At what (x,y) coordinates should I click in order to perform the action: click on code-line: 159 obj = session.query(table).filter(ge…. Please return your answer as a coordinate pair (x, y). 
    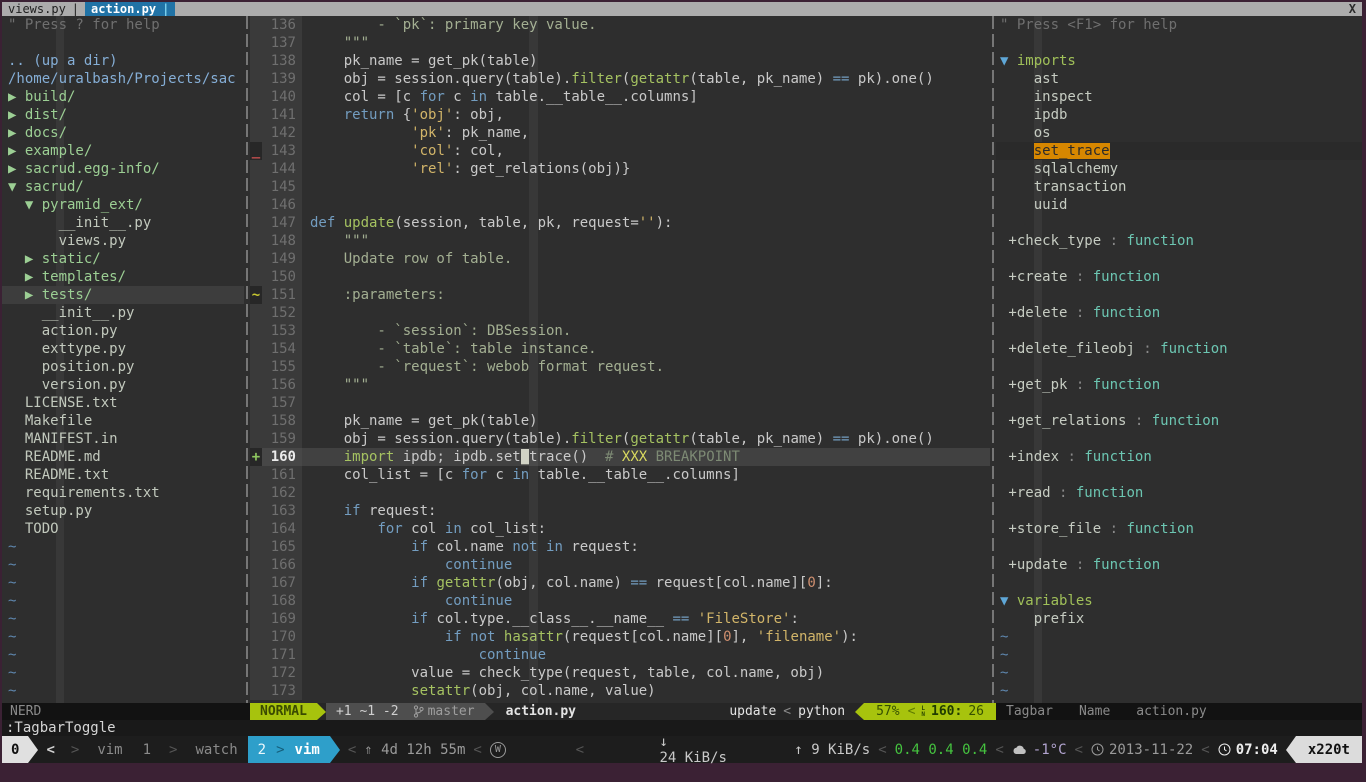
    Looking at the image, I should click on (620, 439).